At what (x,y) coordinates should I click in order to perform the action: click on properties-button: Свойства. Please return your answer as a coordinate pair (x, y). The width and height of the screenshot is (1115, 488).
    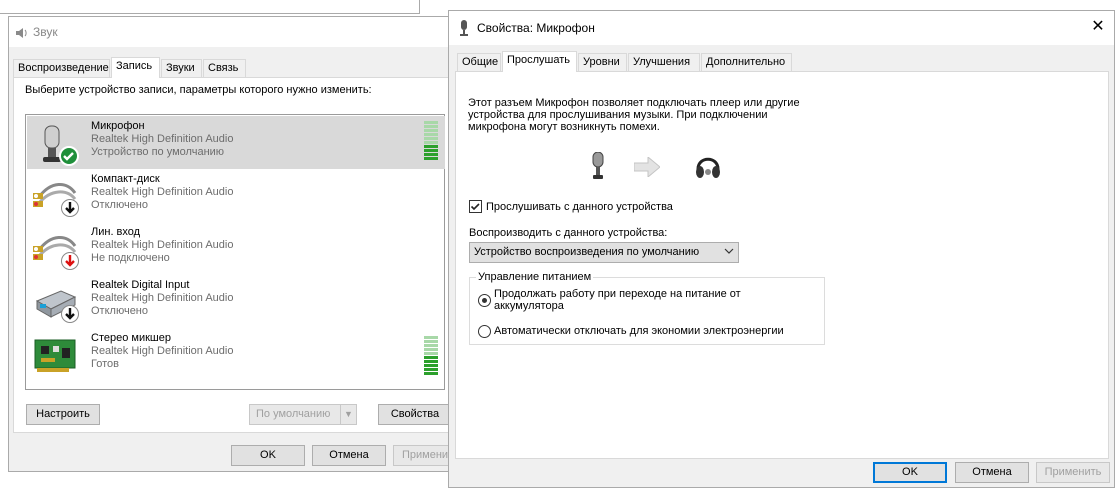
    Looking at the image, I should click on (415, 414).